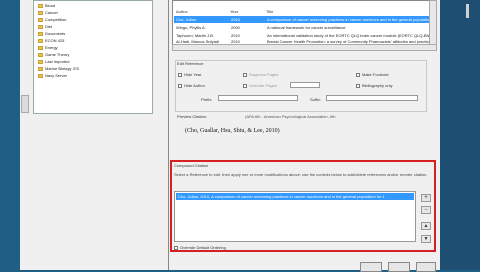 Image resolution: width=480 pixels, height=272 pixels. Describe the element at coordinates (371, 267) in the screenshot. I see `ok-button` at that location.